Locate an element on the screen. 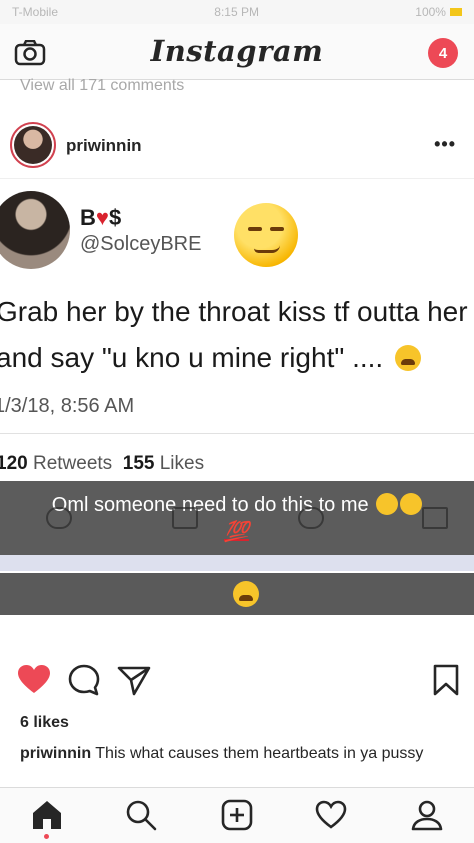  home-icon is located at coordinates (47, 815).